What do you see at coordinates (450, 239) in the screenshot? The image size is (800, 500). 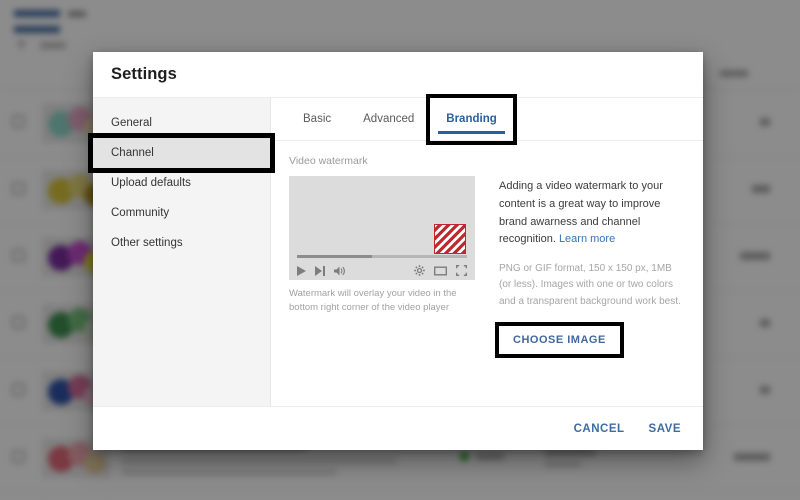 I see `watermark-placeholder-swatch` at bounding box center [450, 239].